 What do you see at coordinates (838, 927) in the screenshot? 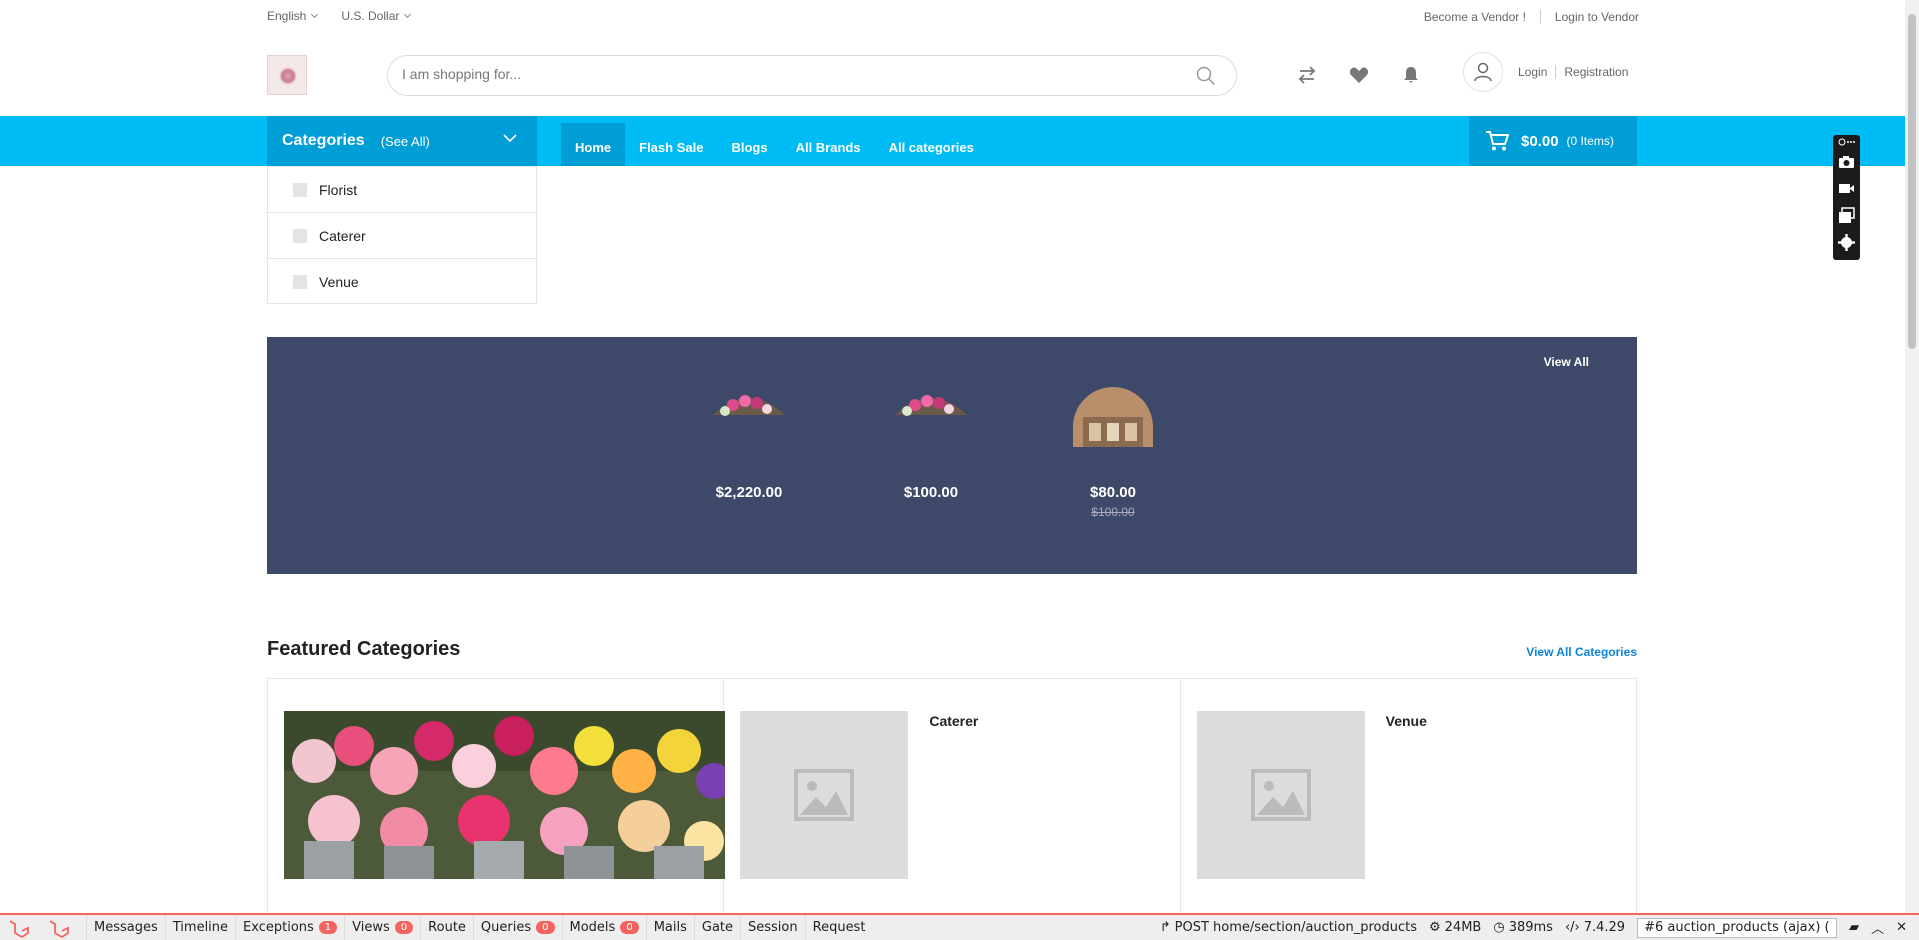
I see `debug-tab-request: Request` at bounding box center [838, 927].